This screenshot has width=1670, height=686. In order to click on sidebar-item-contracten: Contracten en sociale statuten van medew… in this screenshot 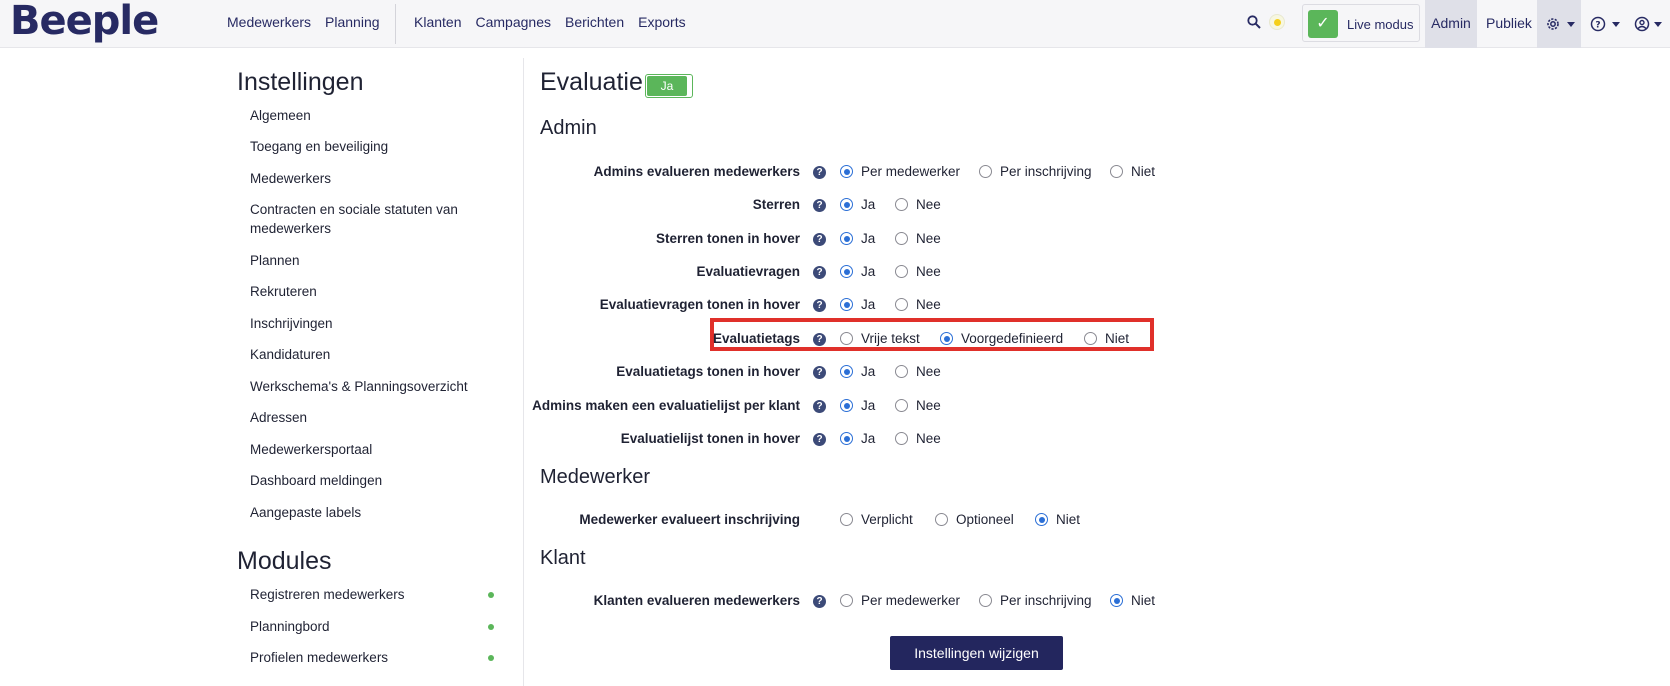, I will do `click(370, 219)`.